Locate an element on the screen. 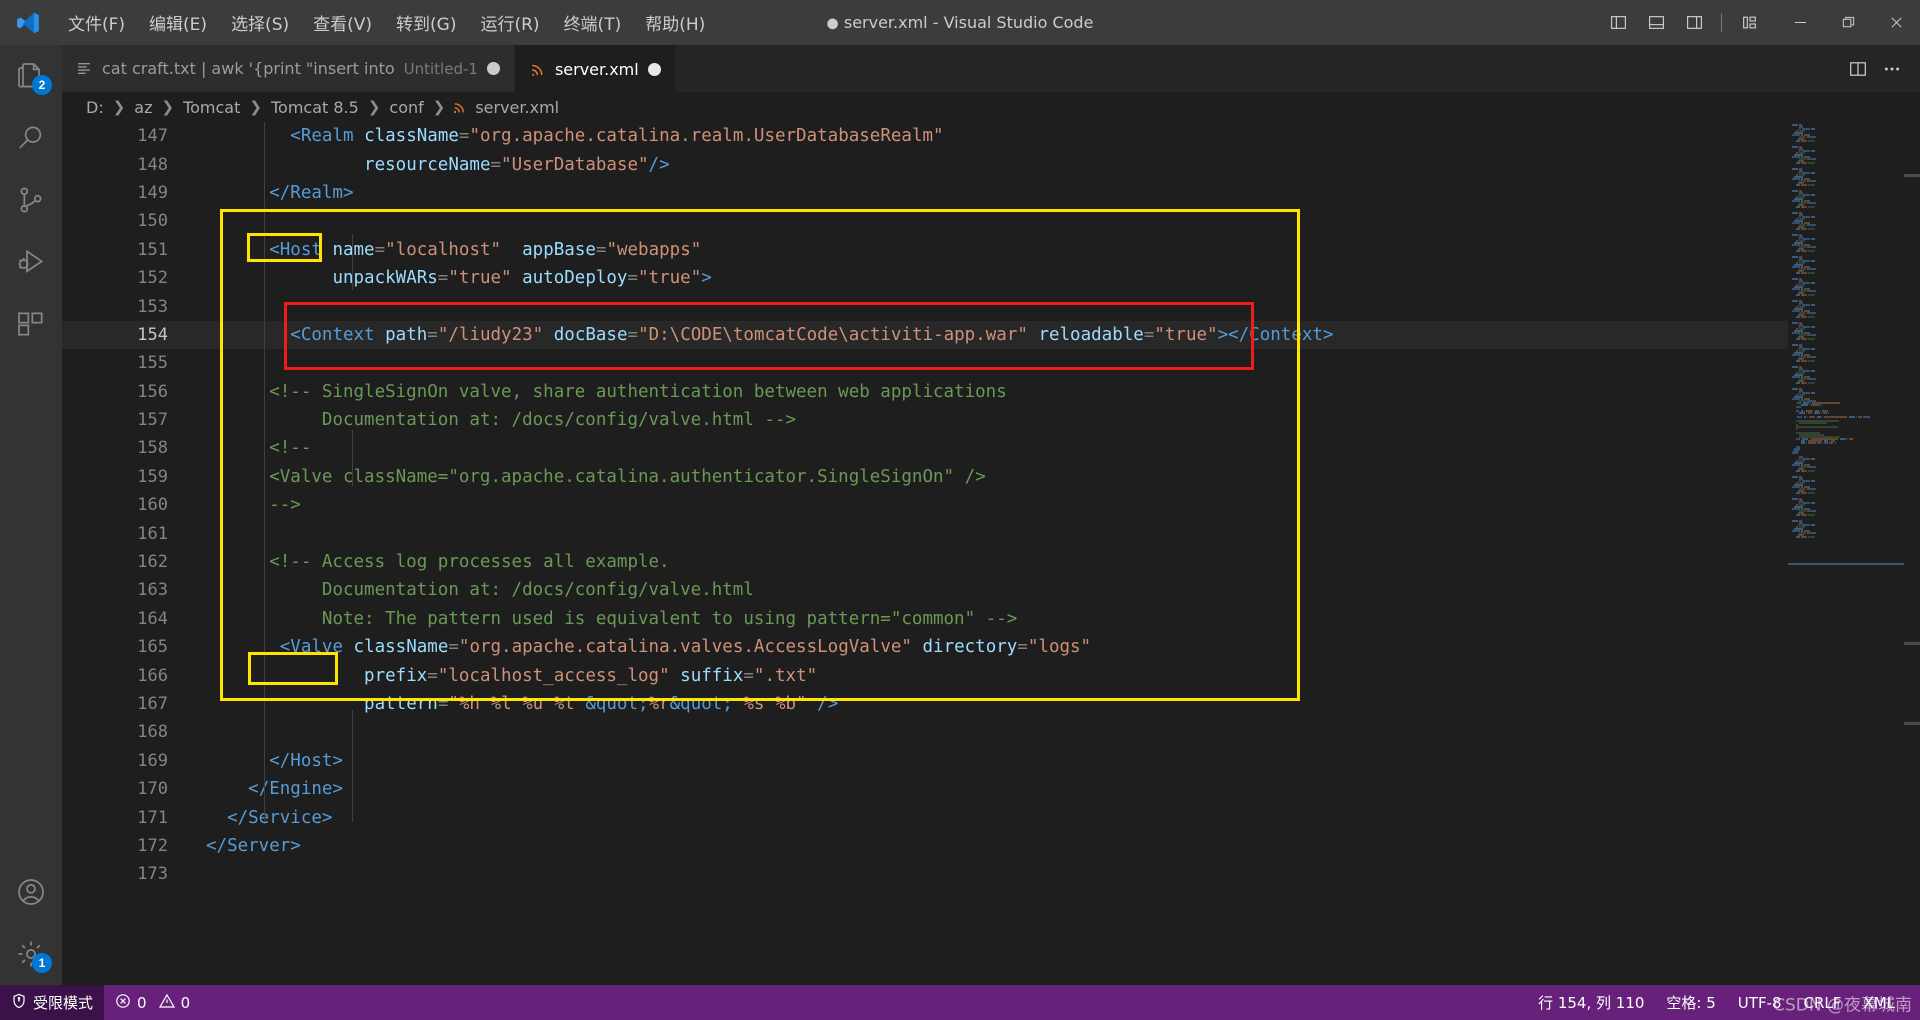 Image resolution: width=1920 pixels, height=1020 pixels. code-line-text: <Host name="localhost" appBase="webapps" is located at coordinates (485, 249).